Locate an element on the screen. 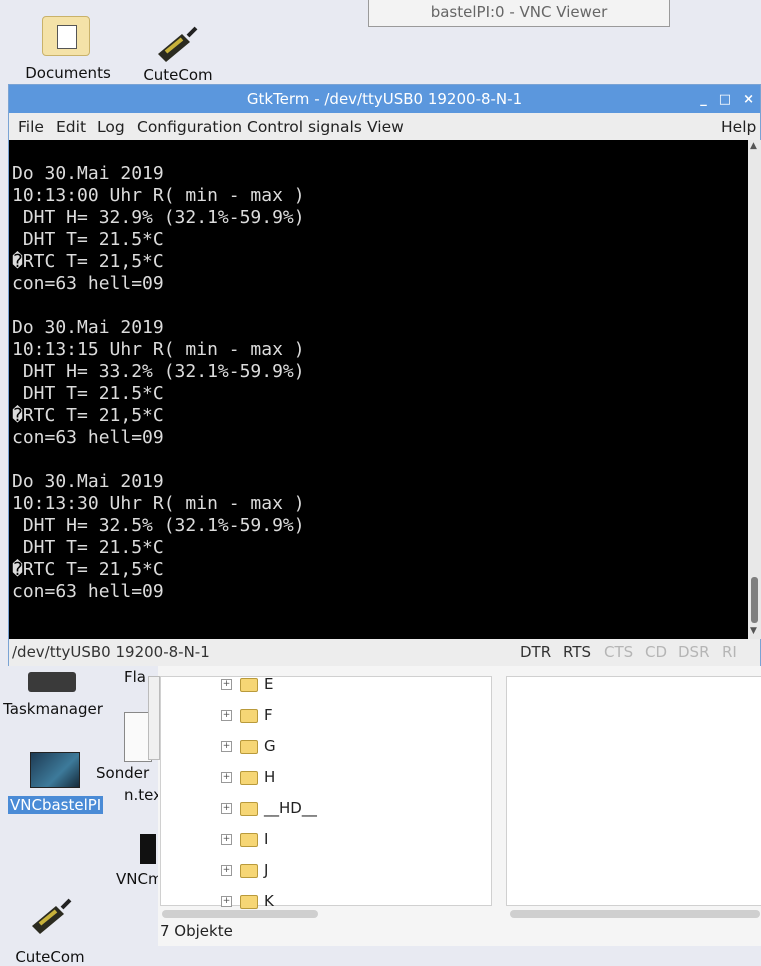 This screenshot has width=761, height=966. sonder-label-line2: n.tex is located at coordinates (143, 795).